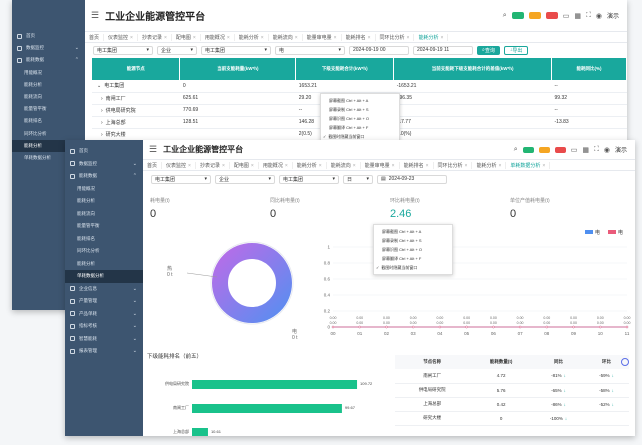  I want to click on context-menu-item: 屏幕翻译 Ctrl + Alt + F, so click(360, 127).